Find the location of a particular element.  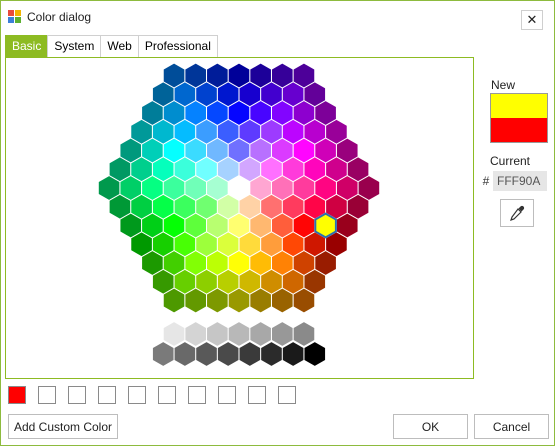

tab-professional: Professional is located at coordinates (177, 46).